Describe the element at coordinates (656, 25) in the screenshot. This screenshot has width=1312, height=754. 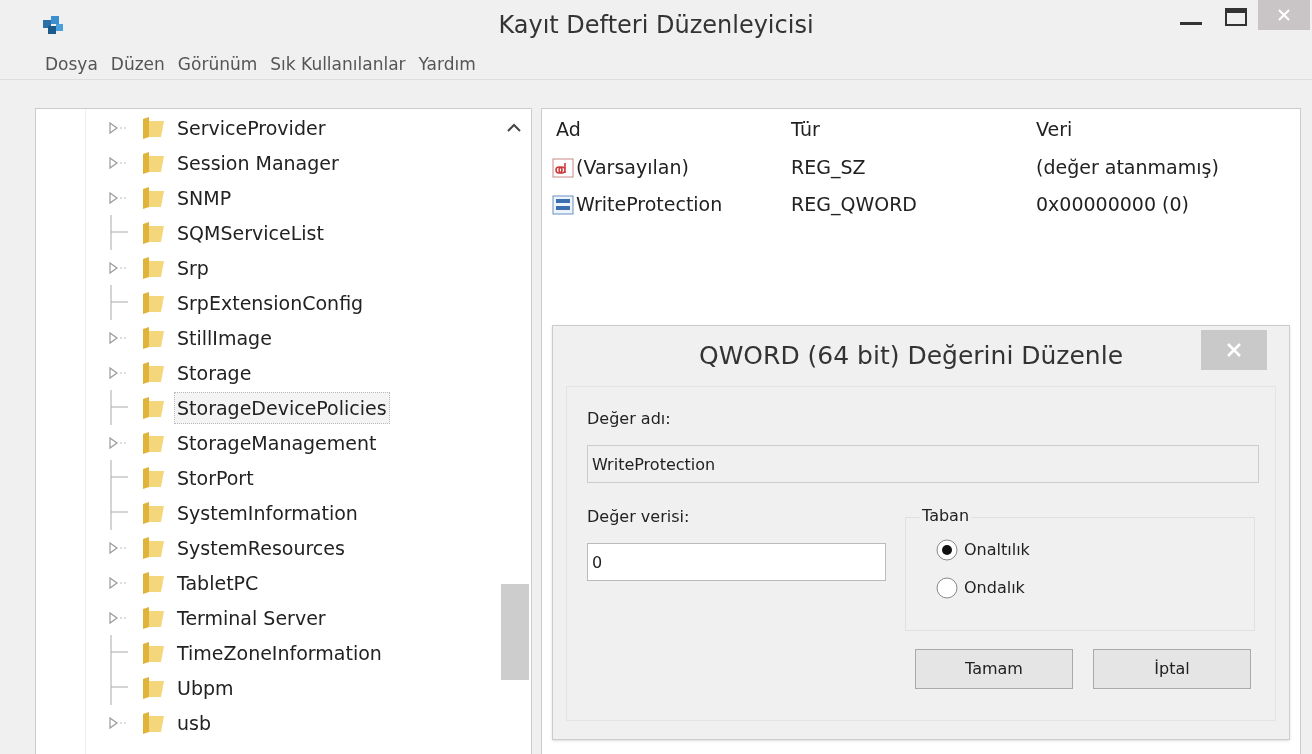
I see `window-title: Kayıt Defteri Düzenleyicisi` at that location.